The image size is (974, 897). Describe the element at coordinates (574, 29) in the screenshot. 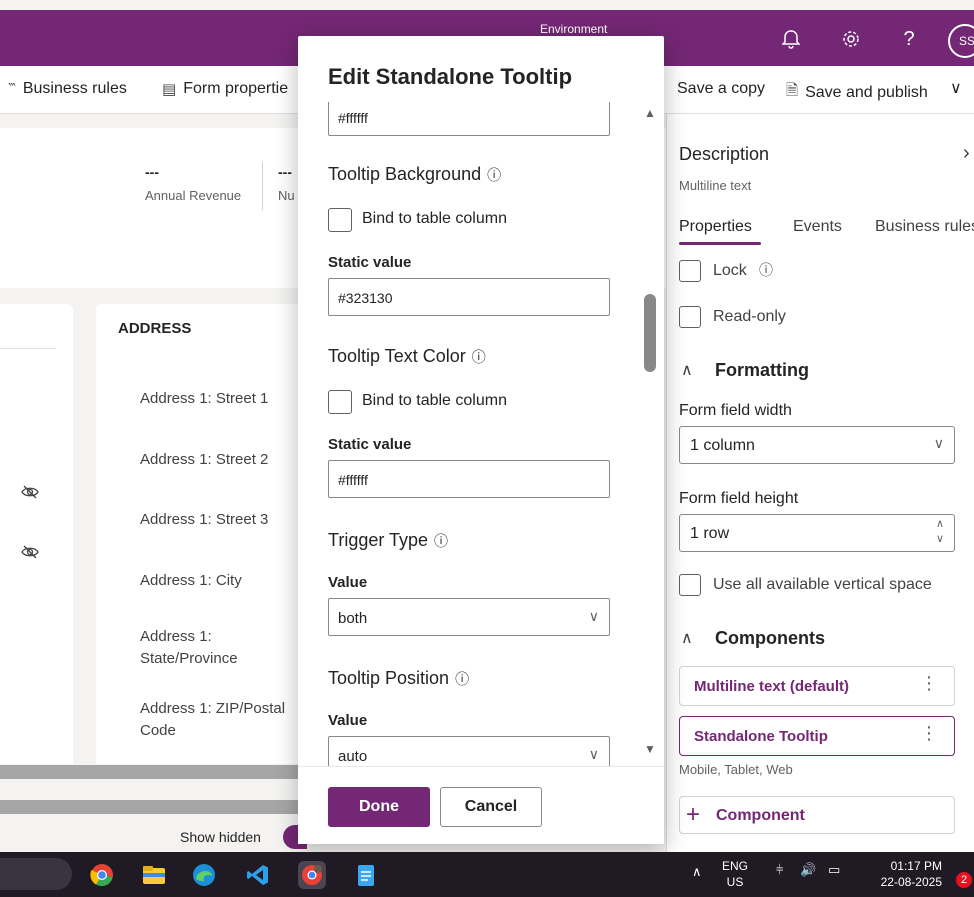

I see `environment-label: Environment` at that location.